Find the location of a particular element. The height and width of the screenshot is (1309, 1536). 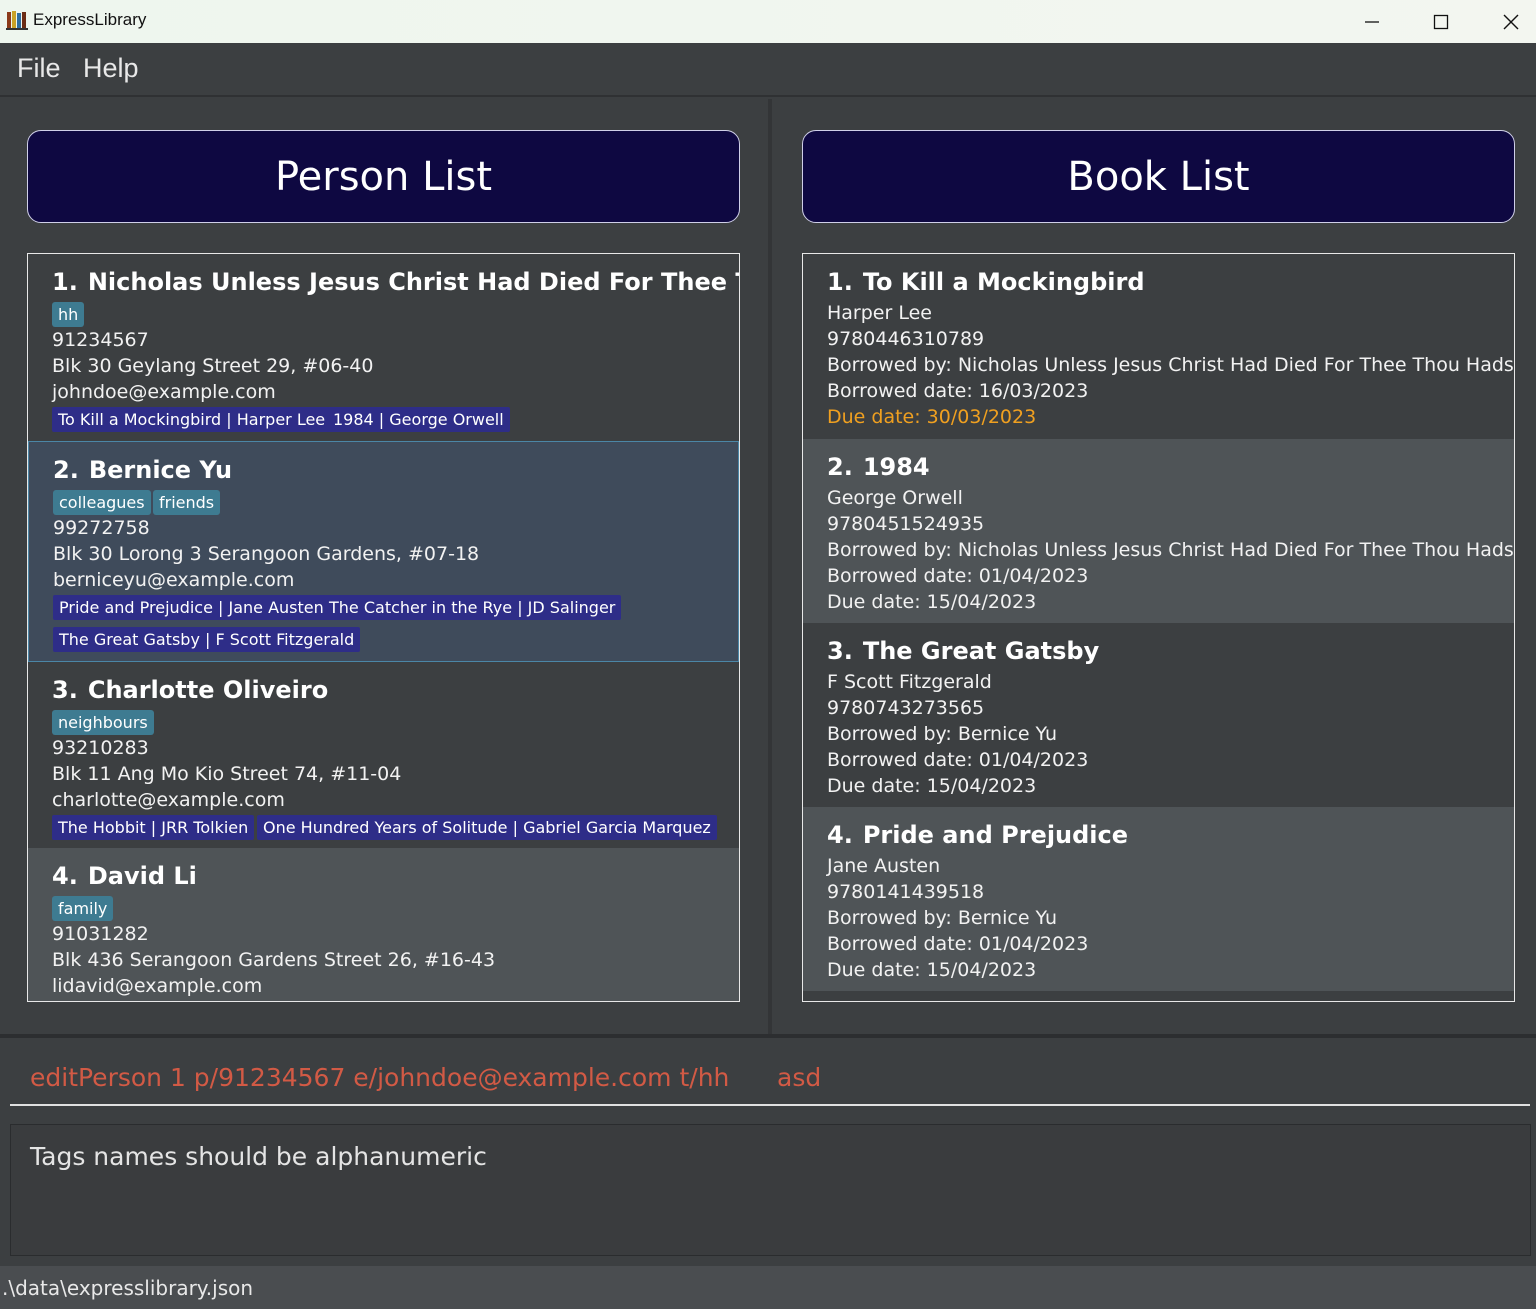

book-title: 2. 1984 is located at coordinates (878, 467).